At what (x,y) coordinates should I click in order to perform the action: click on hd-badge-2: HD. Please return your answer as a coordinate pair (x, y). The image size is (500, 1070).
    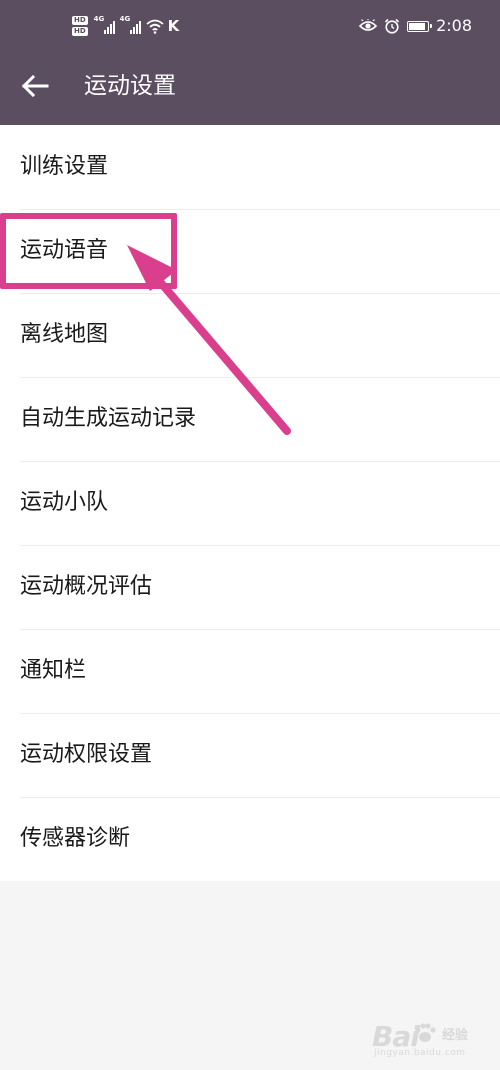
    Looking at the image, I should click on (80, 31).